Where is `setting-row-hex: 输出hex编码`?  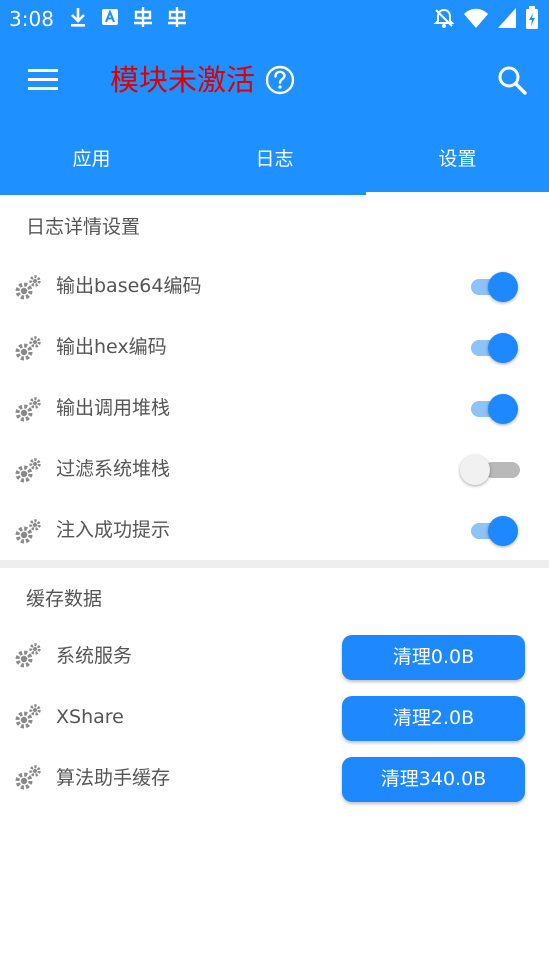 setting-row-hex: 输出hex编码 is located at coordinates (274, 354).